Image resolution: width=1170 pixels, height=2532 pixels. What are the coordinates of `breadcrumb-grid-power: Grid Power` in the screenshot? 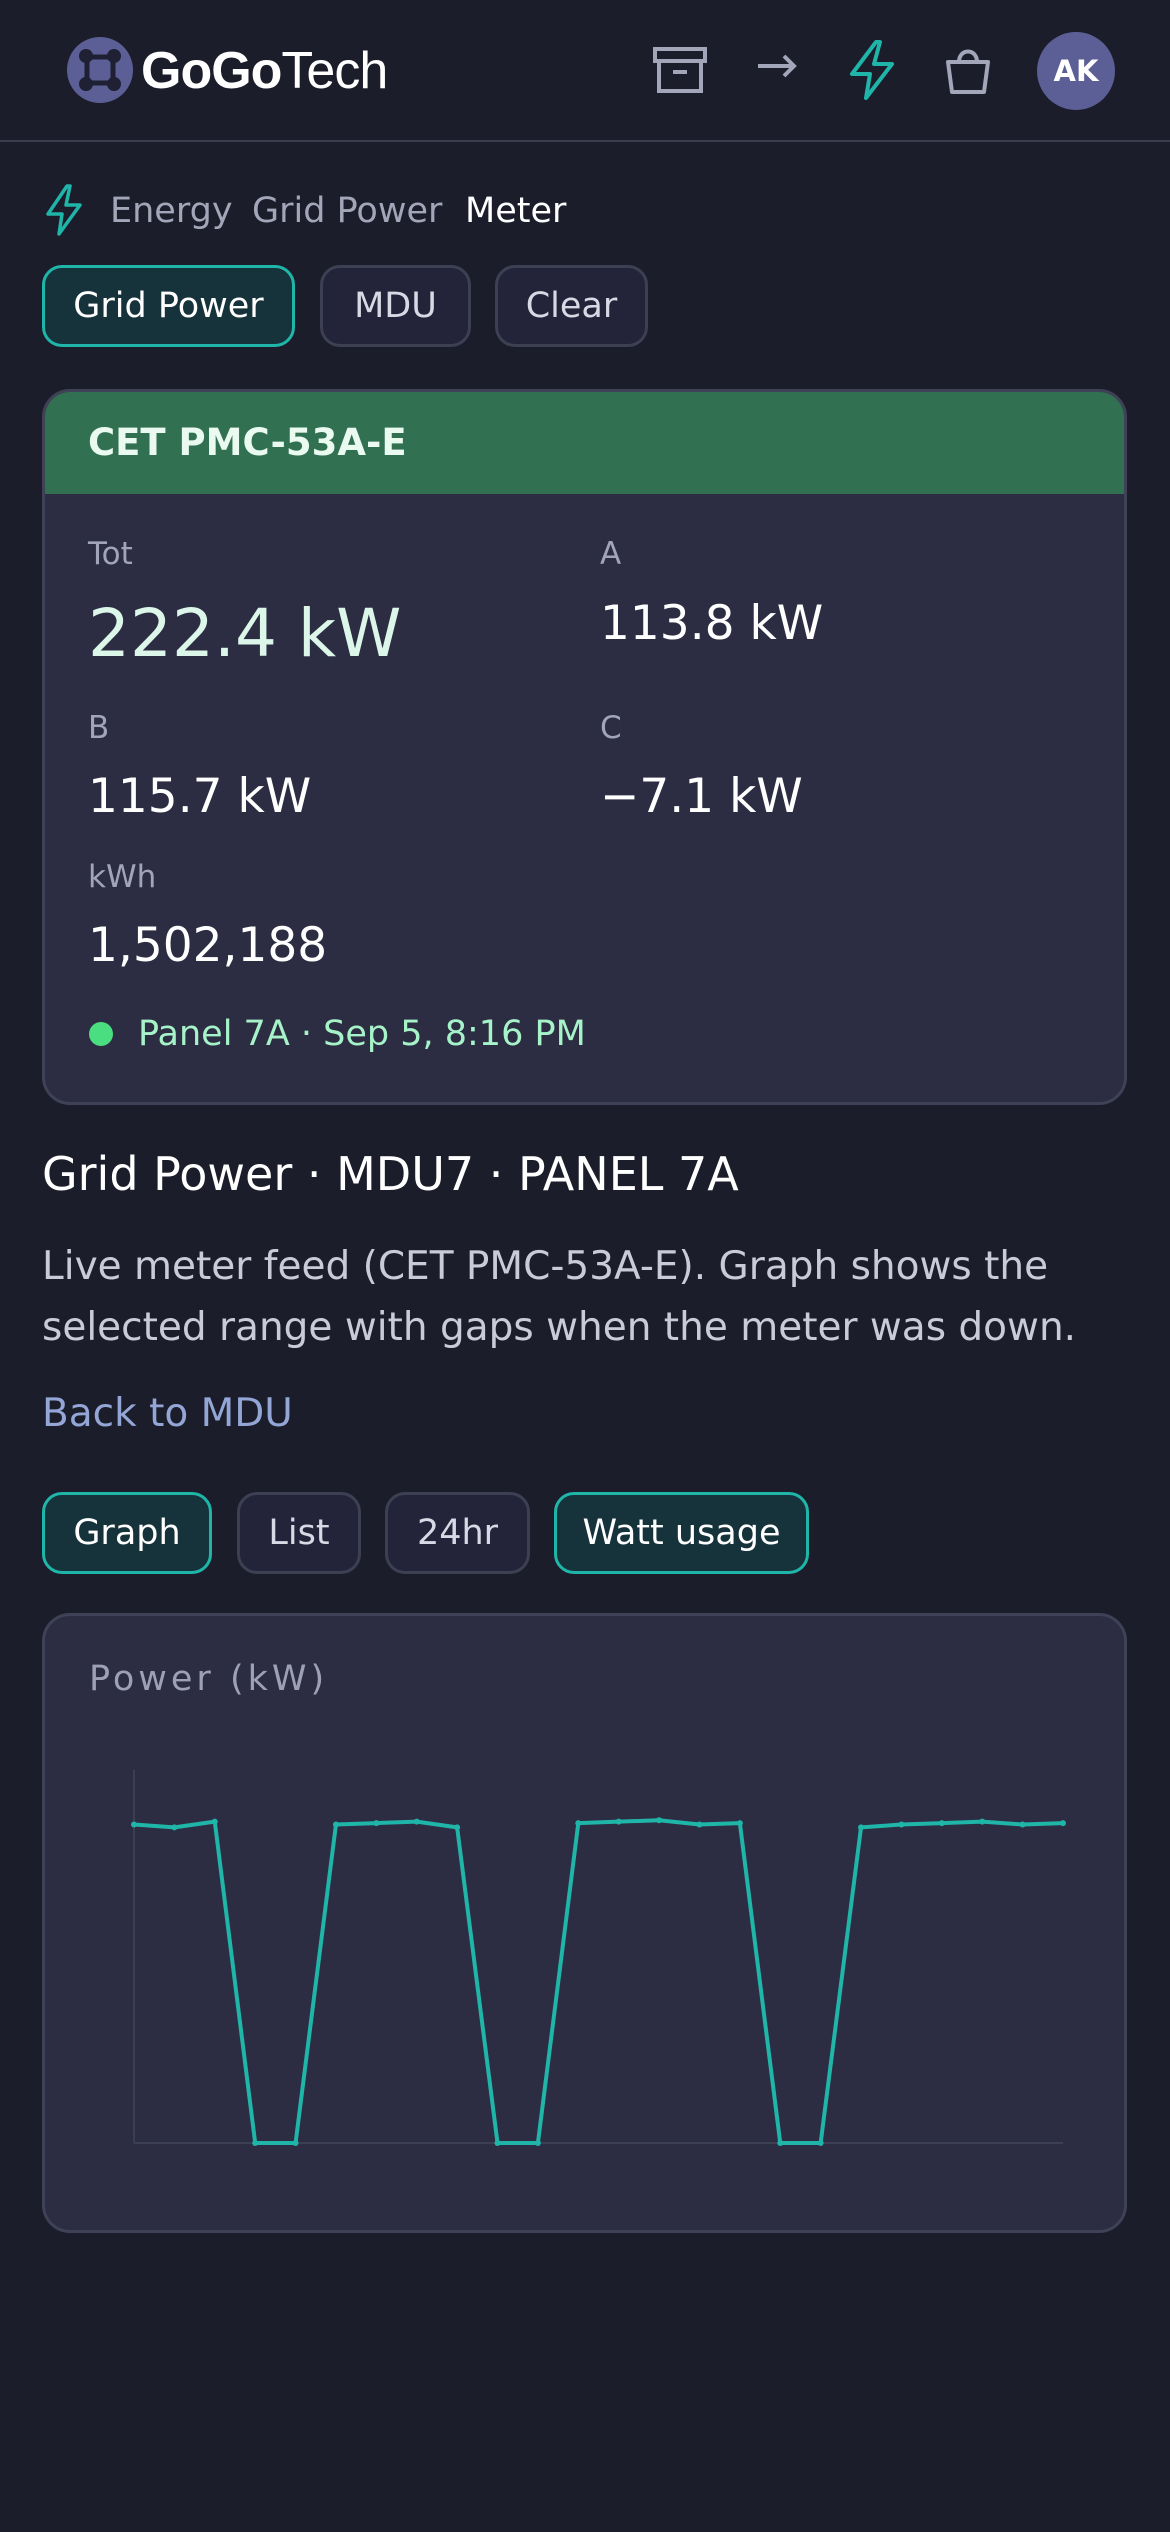 It's located at (347, 211).